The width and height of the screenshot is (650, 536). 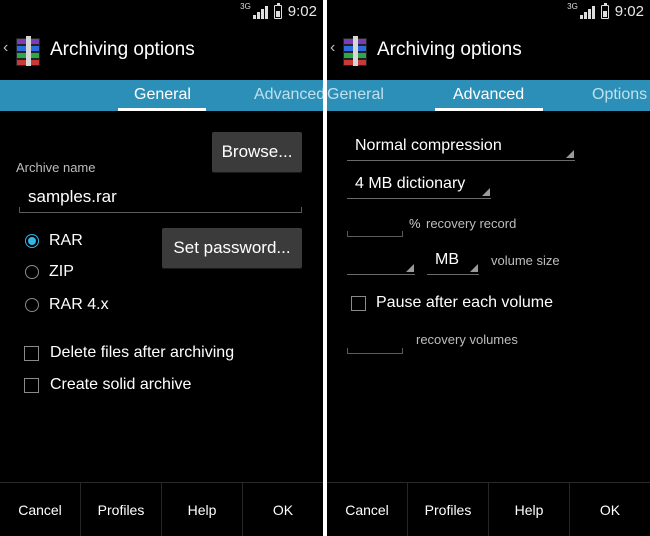 I want to click on format-rar4-label: RAR 4.x, so click(x=79, y=304).